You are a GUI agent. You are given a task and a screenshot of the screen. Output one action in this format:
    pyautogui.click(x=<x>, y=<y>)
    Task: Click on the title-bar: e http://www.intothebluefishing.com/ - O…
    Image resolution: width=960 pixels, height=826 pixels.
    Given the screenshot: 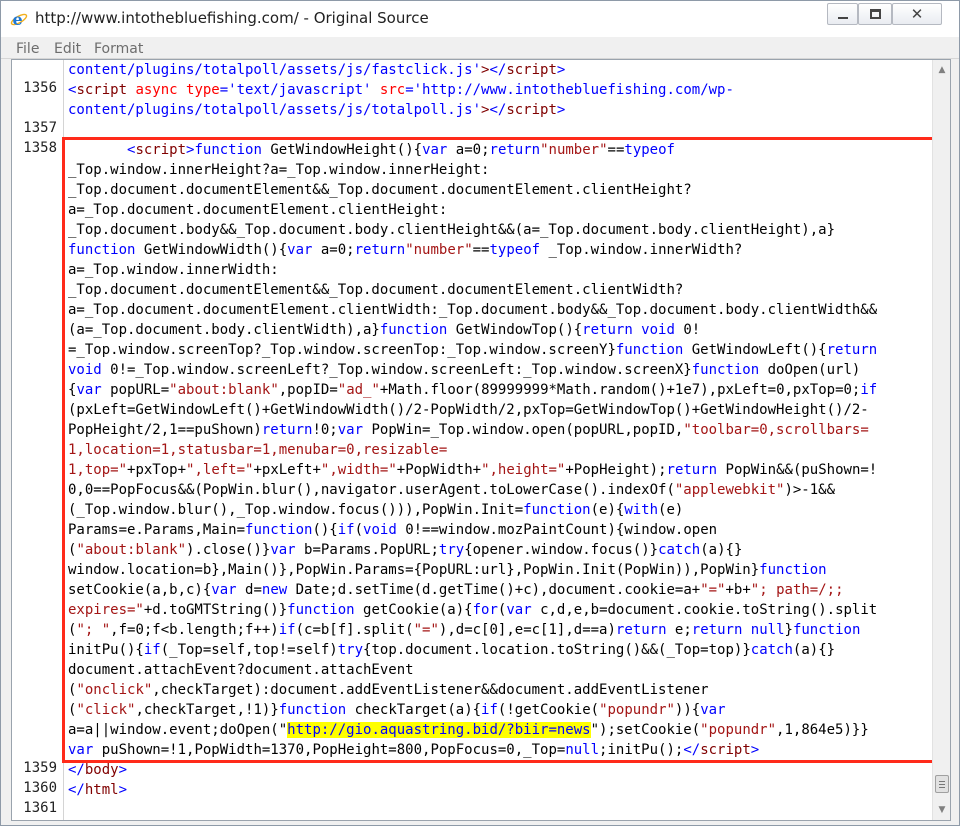 What is the action you would take?
    pyautogui.click(x=480, y=19)
    